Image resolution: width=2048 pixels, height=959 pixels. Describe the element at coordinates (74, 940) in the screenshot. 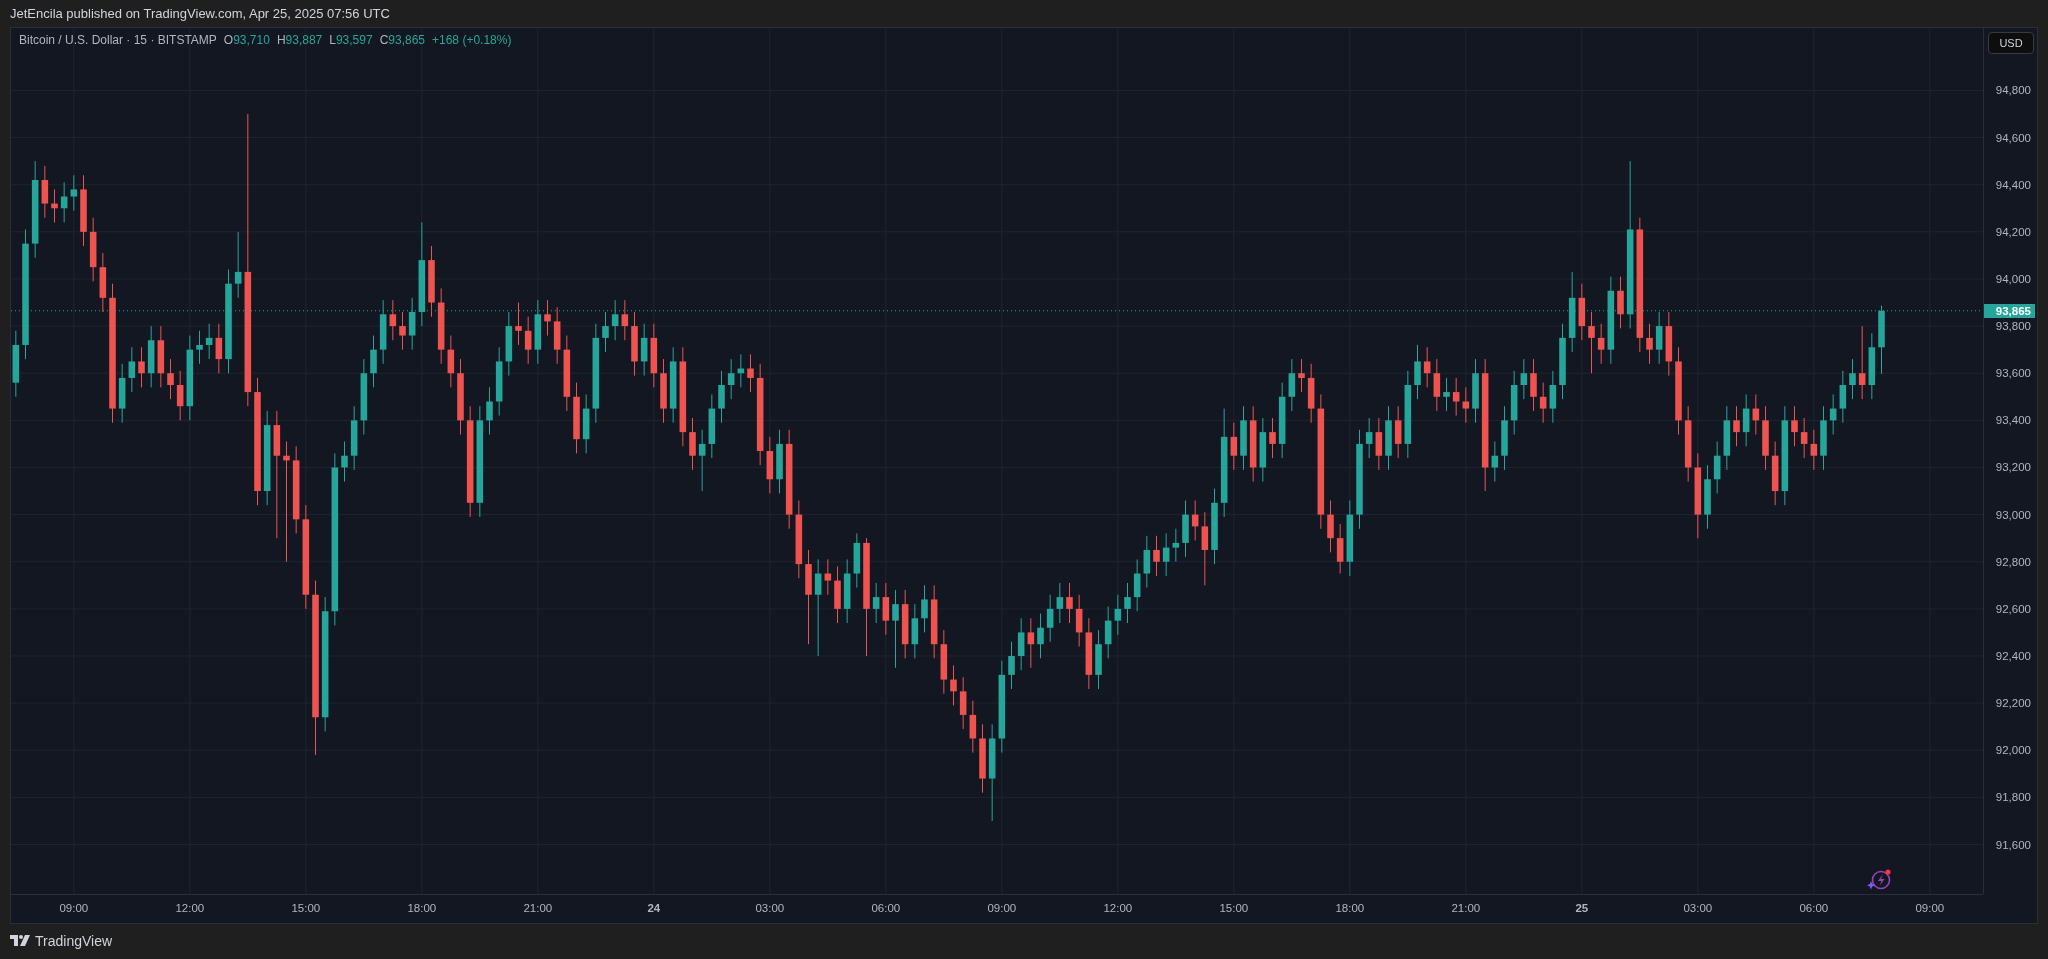

I see `brand-name: TradingView` at that location.